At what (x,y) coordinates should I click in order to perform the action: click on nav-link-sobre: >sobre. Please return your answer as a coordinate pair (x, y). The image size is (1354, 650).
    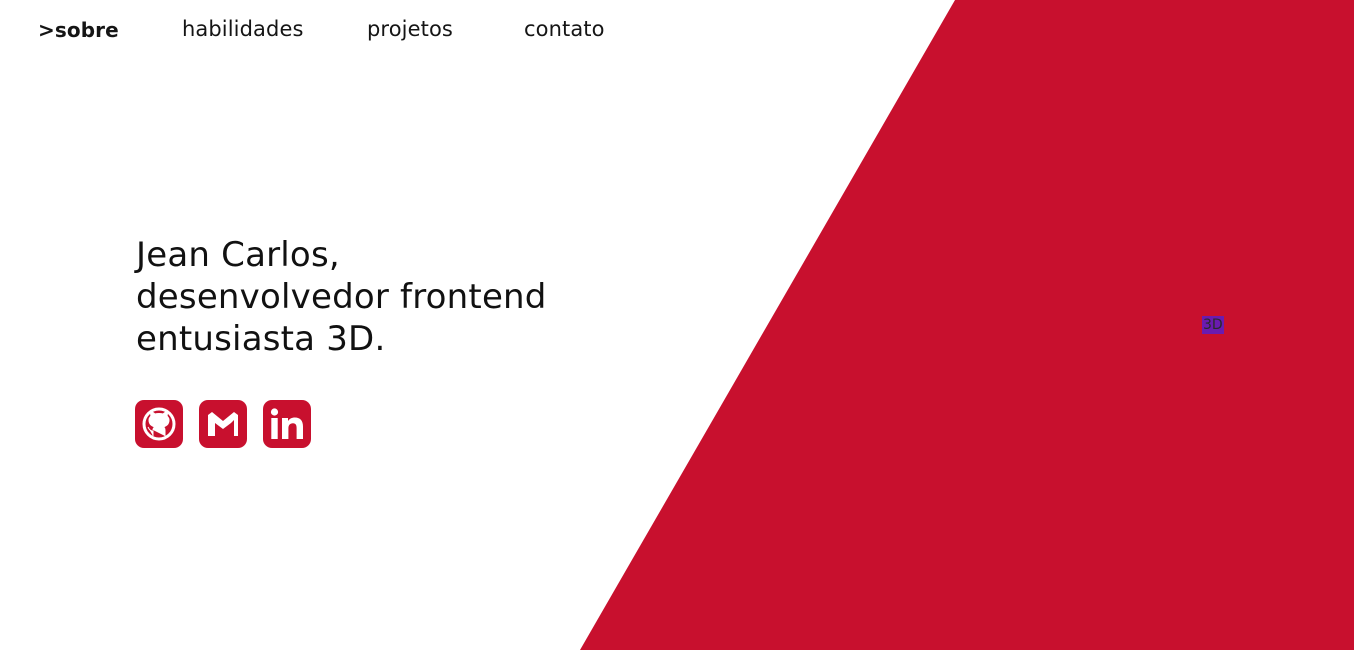
    Looking at the image, I should click on (78, 30).